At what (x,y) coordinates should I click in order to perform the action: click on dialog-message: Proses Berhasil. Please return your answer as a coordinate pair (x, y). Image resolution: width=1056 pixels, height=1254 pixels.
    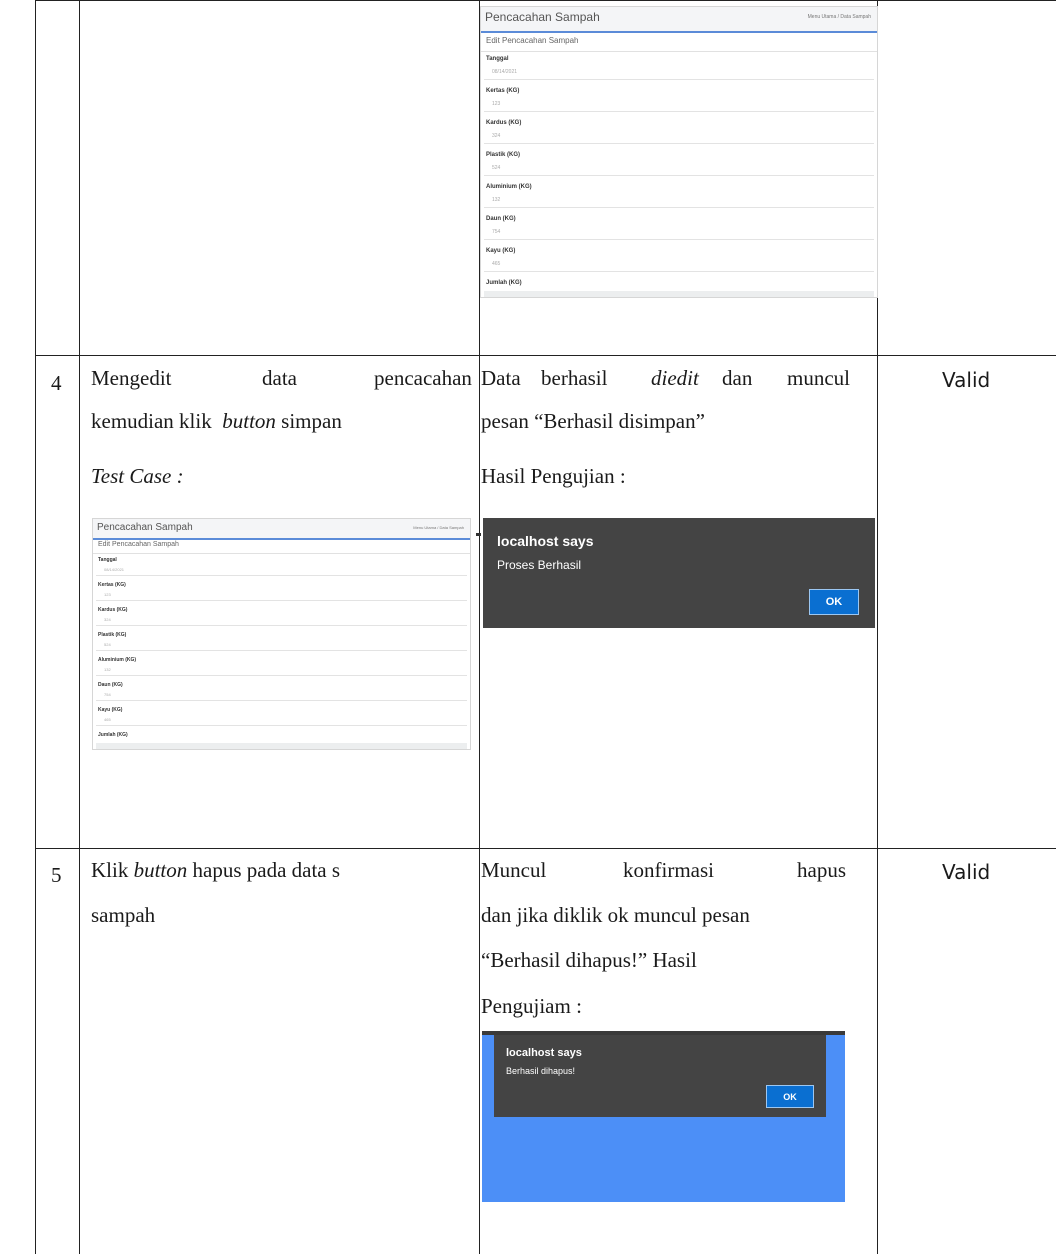
    Looking at the image, I should click on (539, 565).